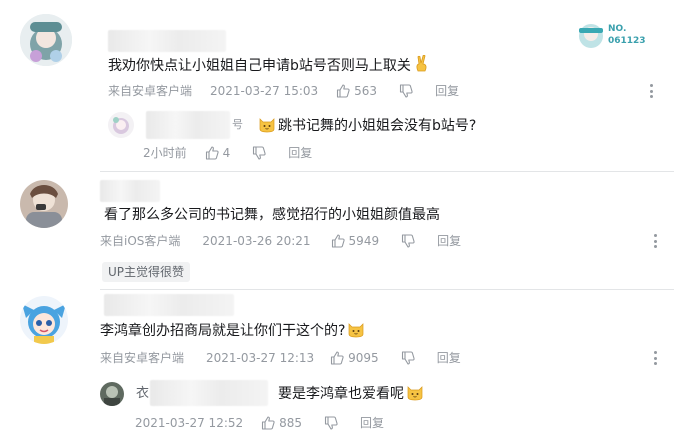  What do you see at coordinates (143, 393) in the screenshot?
I see `reply-mark: 衣` at bounding box center [143, 393].